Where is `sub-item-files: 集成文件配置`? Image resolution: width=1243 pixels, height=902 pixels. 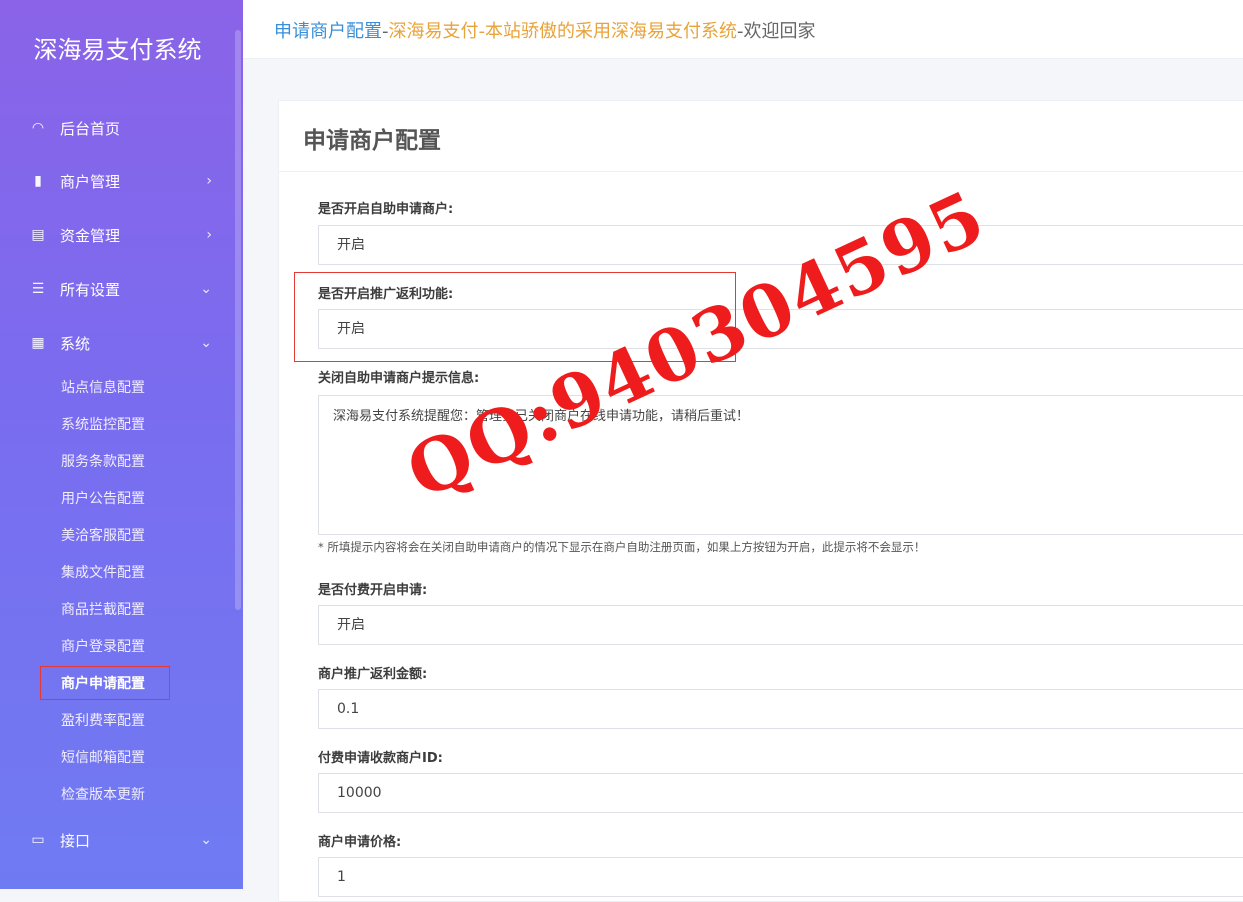 sub-item-files: 集成文件配置 is located at coordinates (103, 573).